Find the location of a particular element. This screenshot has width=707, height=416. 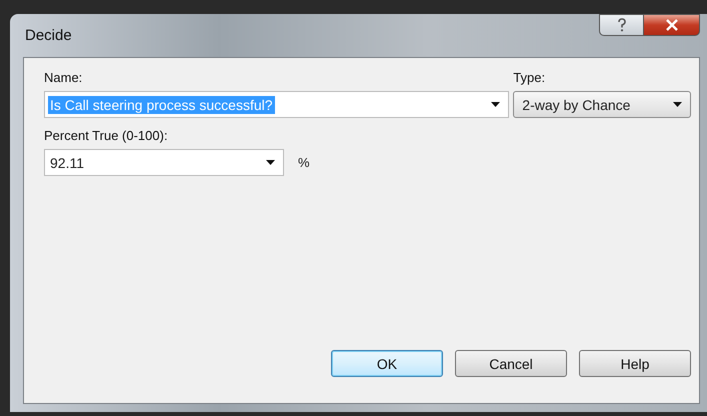

help-button is located at coordinates (621, 25).